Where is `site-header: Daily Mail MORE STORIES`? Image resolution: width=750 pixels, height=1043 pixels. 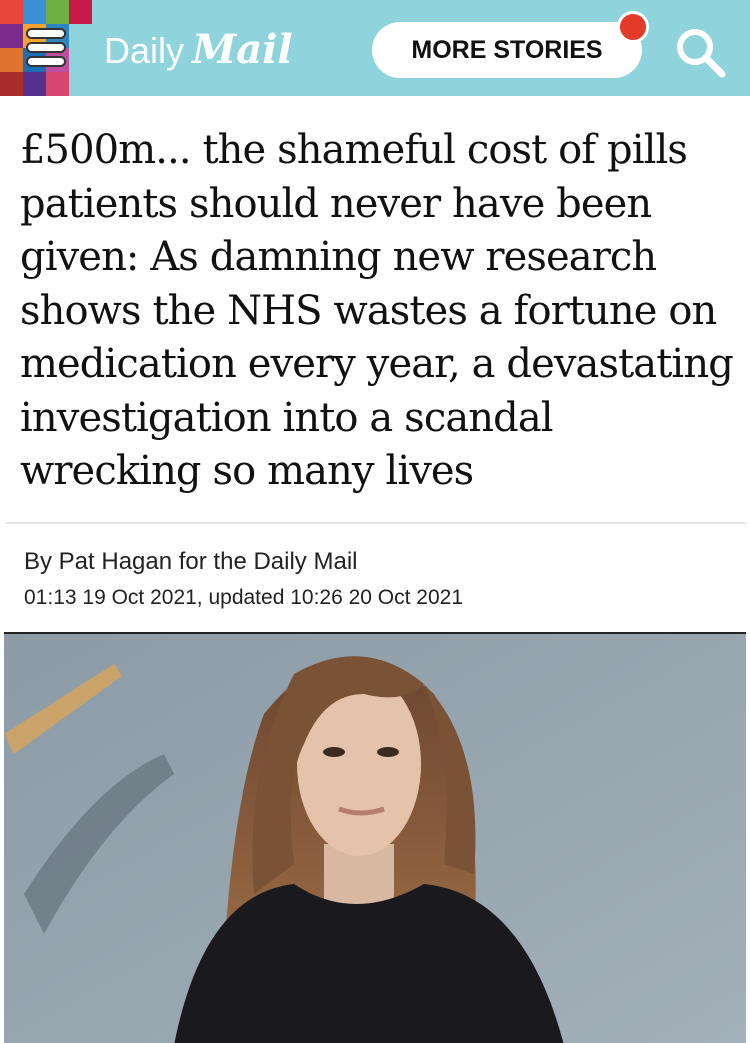
site-header: Daily Mail MORE STORIES is located at coordinates (375, 48).